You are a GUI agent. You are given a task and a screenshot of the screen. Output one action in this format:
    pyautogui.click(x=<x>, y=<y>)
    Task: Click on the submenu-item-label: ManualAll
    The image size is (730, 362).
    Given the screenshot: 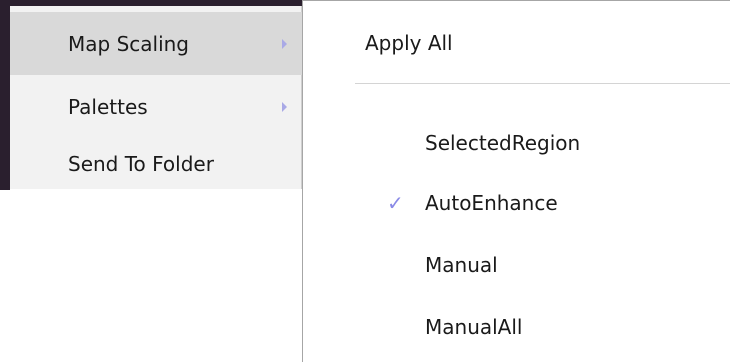 What is the action you would take?
    pyautogui.click(x=474, y=327)
    